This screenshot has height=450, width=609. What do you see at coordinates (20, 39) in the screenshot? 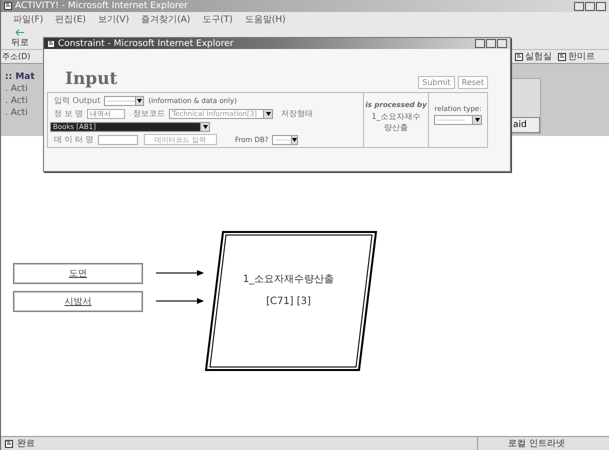
I see `back-button: 뒤로` at bounding box center [20, 39].